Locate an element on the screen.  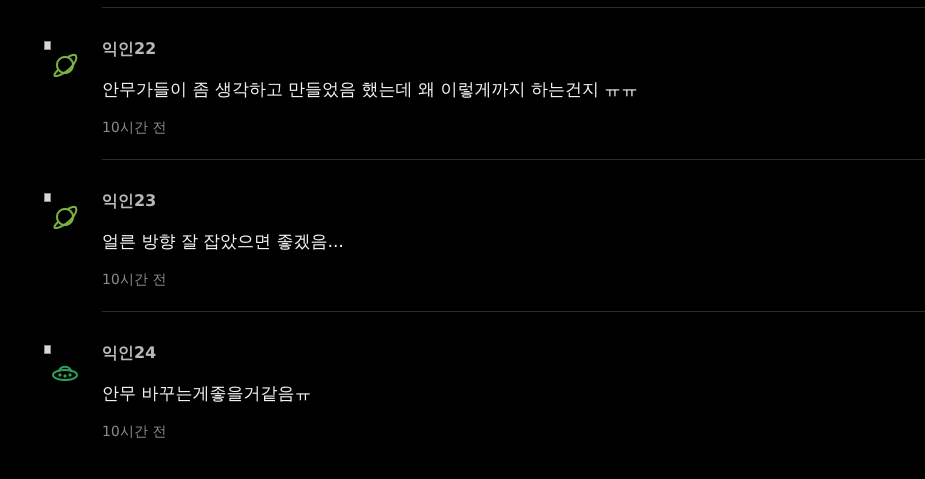
comment-text: 안무가들이 좀 생각하고 만들었음 했는데 왜 이렇게까지 하는건지 ㅠㅠ is located at coordinates (371, 90).